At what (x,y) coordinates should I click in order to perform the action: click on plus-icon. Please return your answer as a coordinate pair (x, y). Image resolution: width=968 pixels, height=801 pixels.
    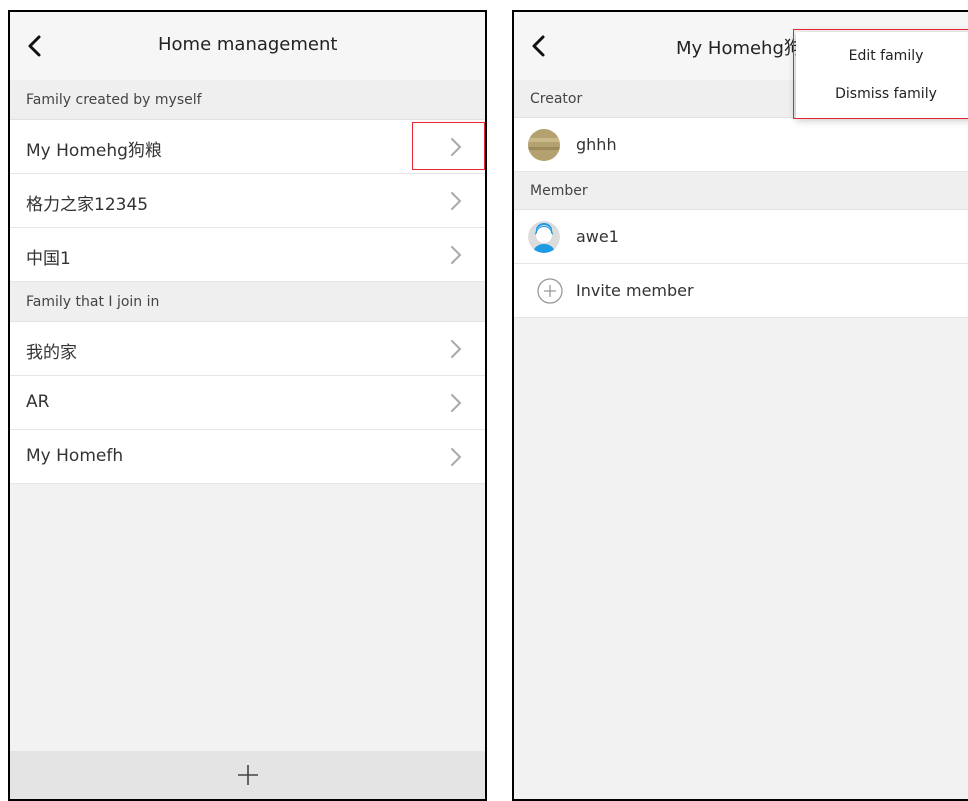
    Looking at the image, I should click on (248, 775).